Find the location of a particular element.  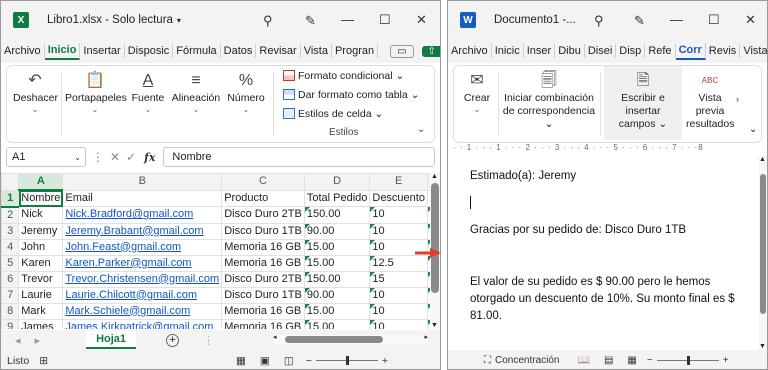

tab-referencias: Refe is located at coordinates (660, 51).